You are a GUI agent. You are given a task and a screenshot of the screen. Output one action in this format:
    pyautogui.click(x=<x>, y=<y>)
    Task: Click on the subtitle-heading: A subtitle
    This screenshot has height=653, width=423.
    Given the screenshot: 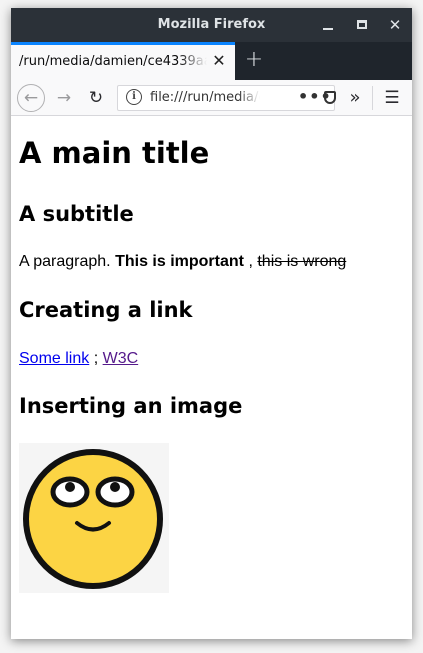 What is the action you would take?
    pyautogui.click(x=76, y=214)
    